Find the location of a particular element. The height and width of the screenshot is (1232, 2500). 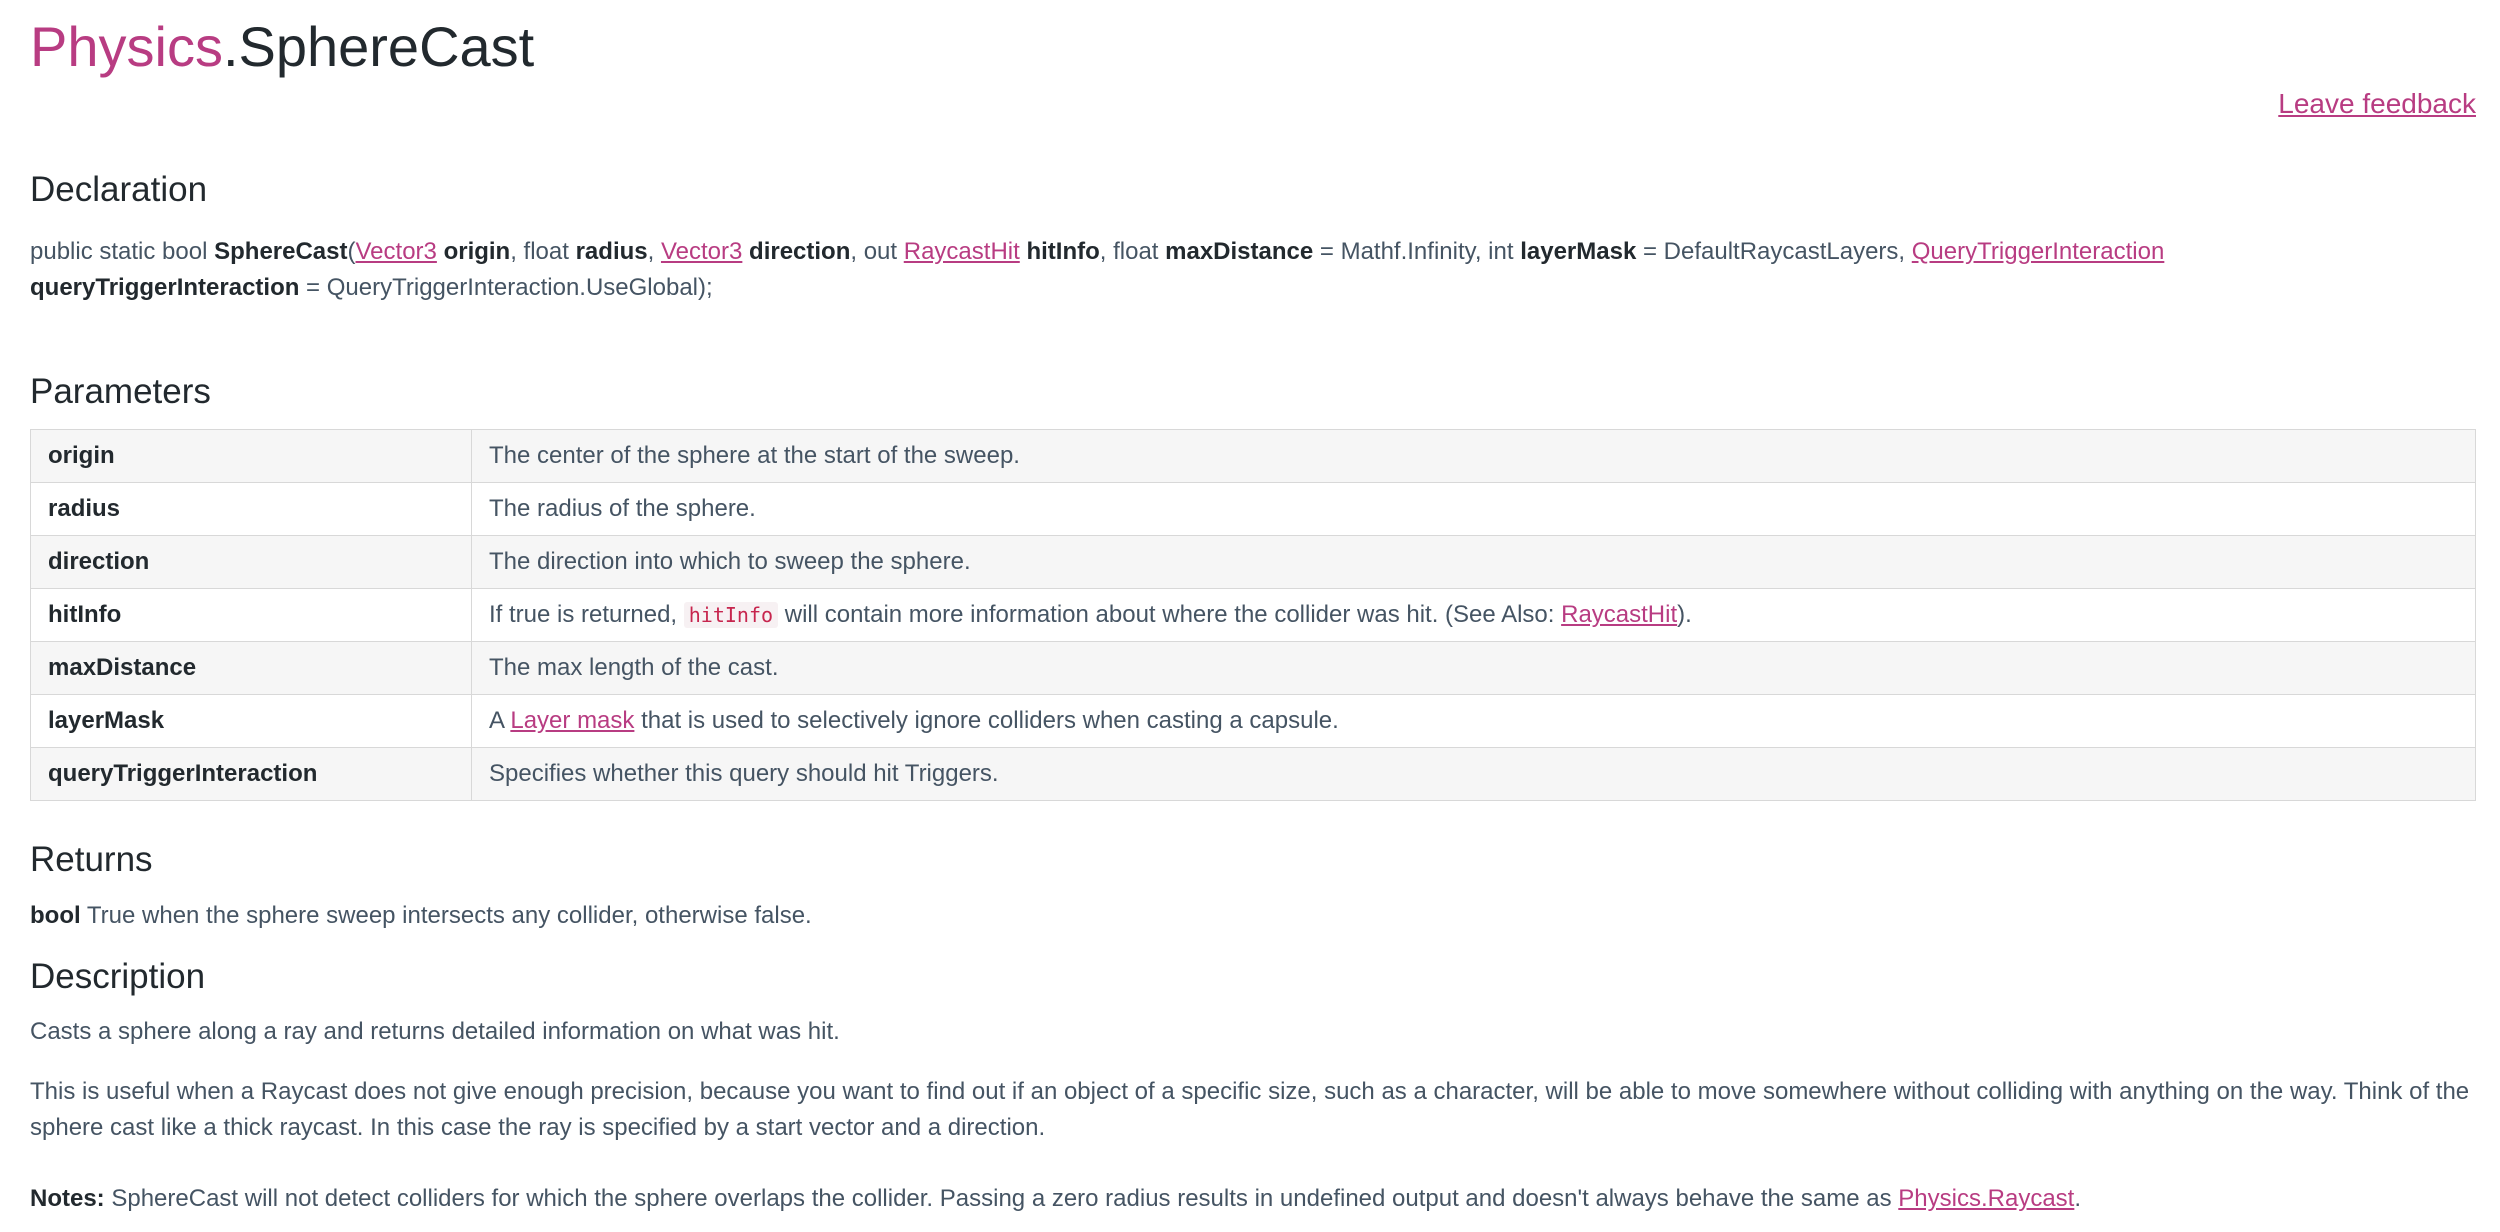

querytriggerinteraction-link: QueryTriggerInteraction is located at coordinates (2038, 251).